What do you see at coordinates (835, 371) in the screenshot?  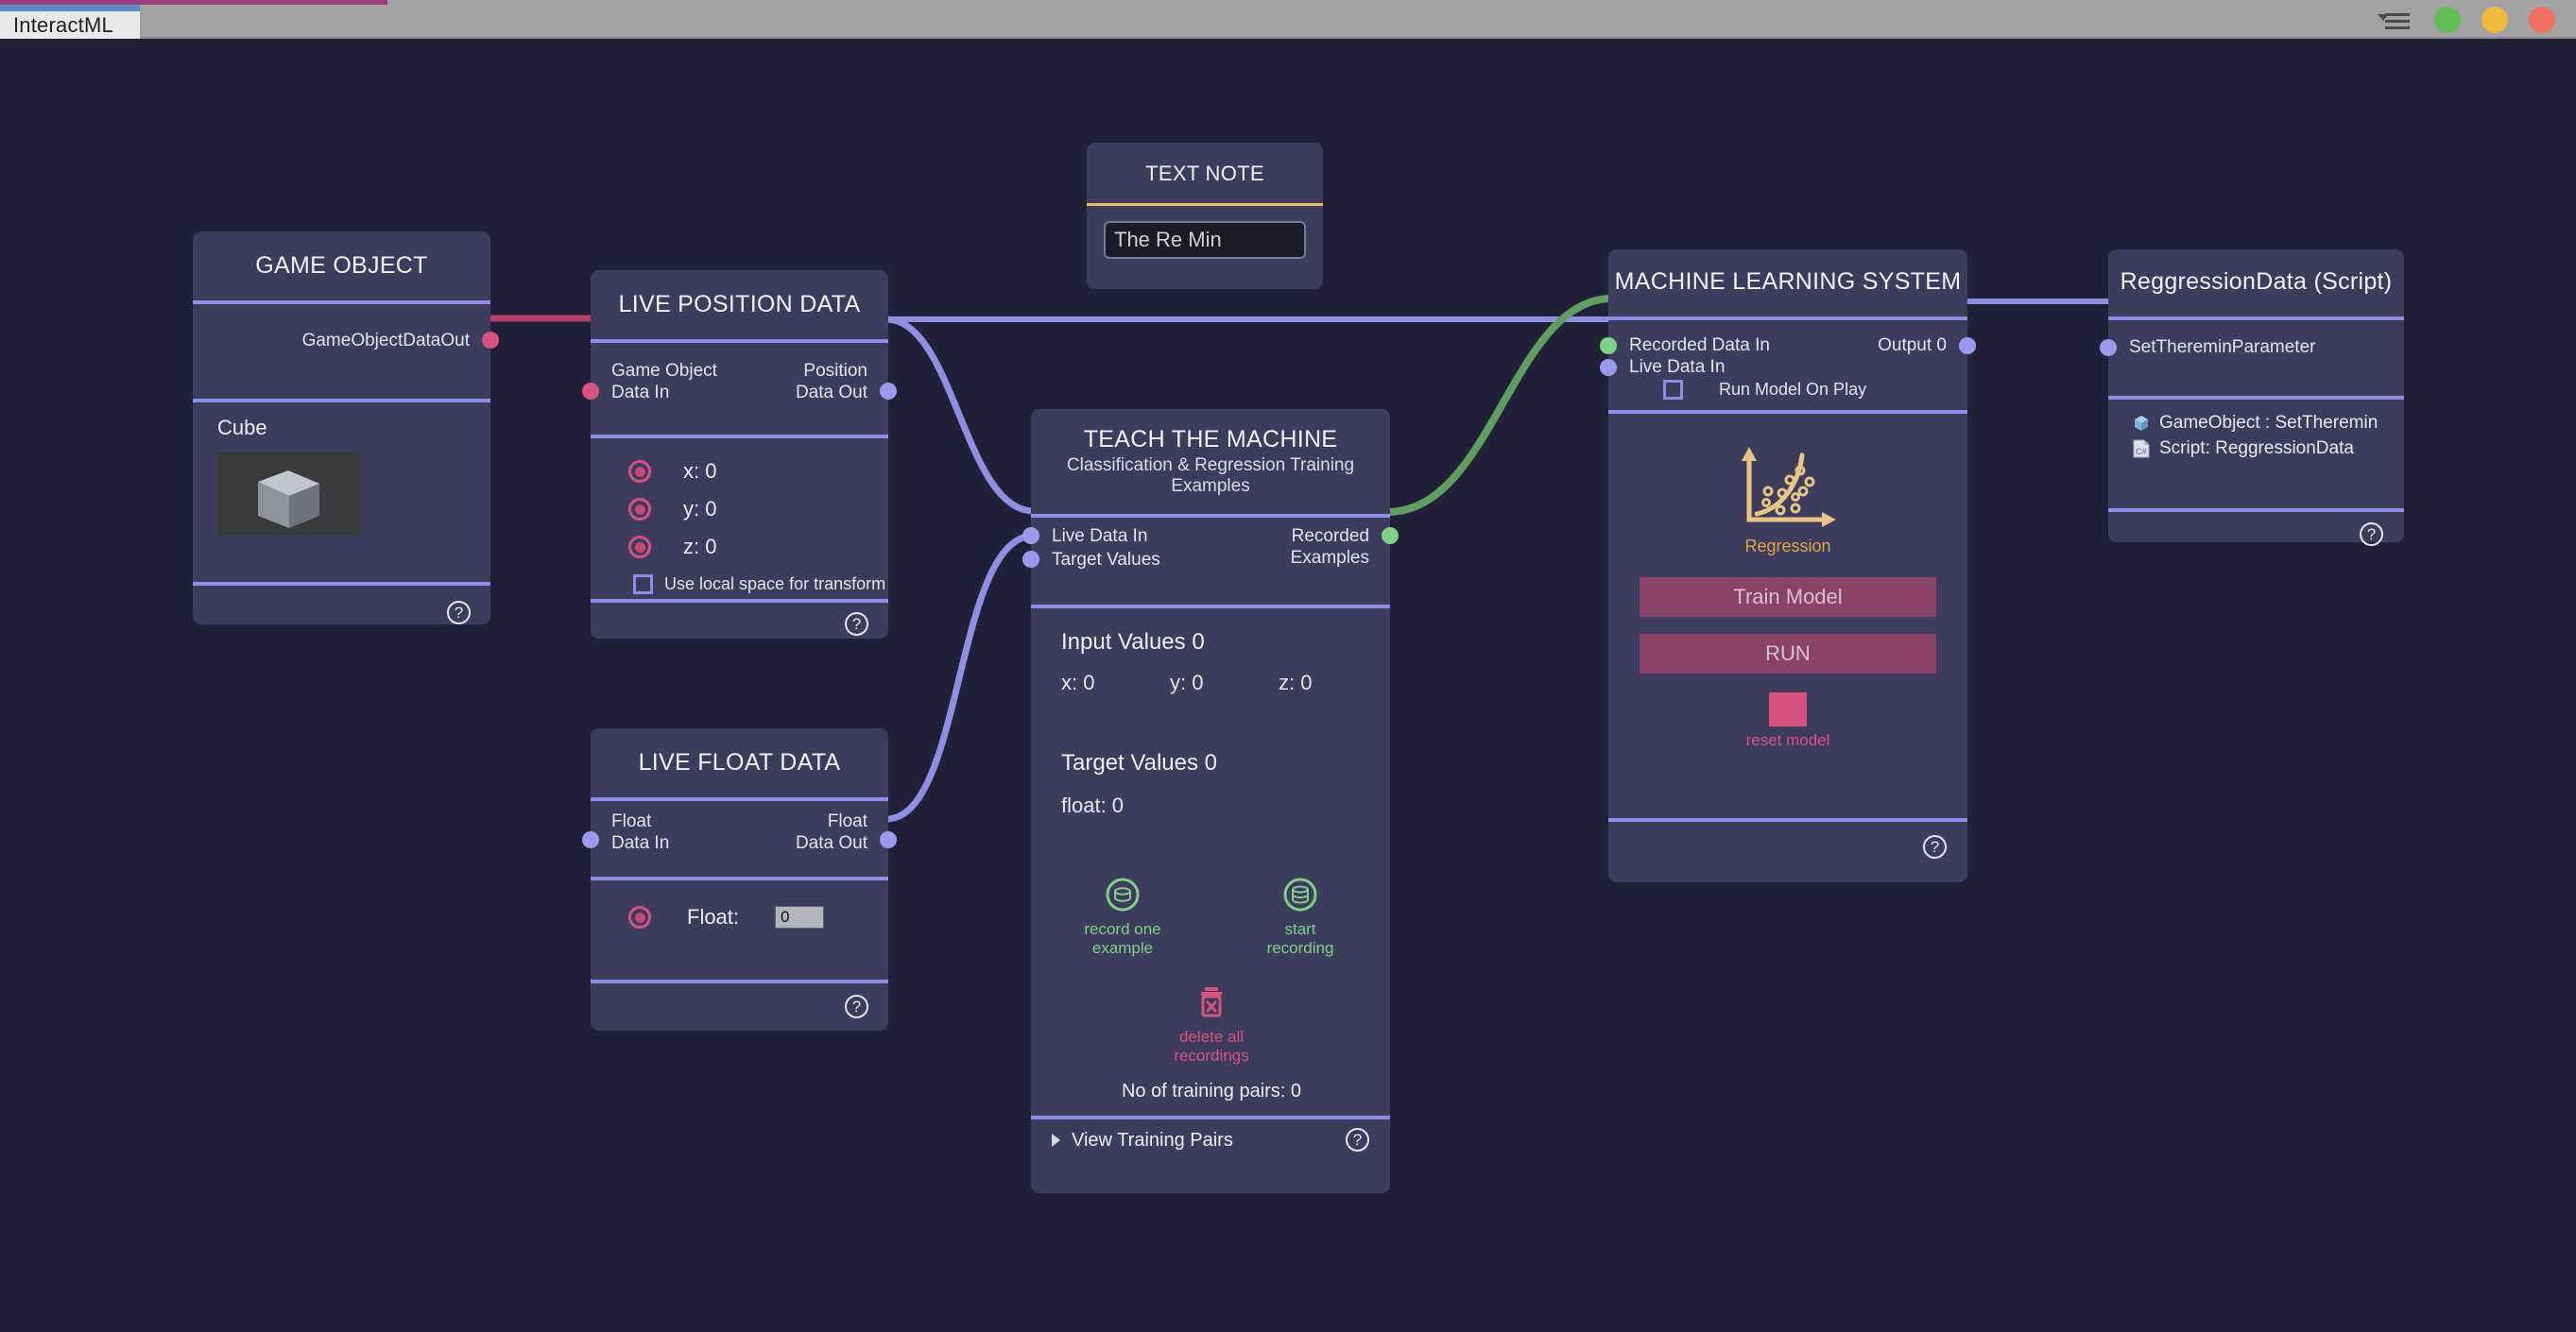 I see `port-label-line1: Position` at bounding box center [835, 371].